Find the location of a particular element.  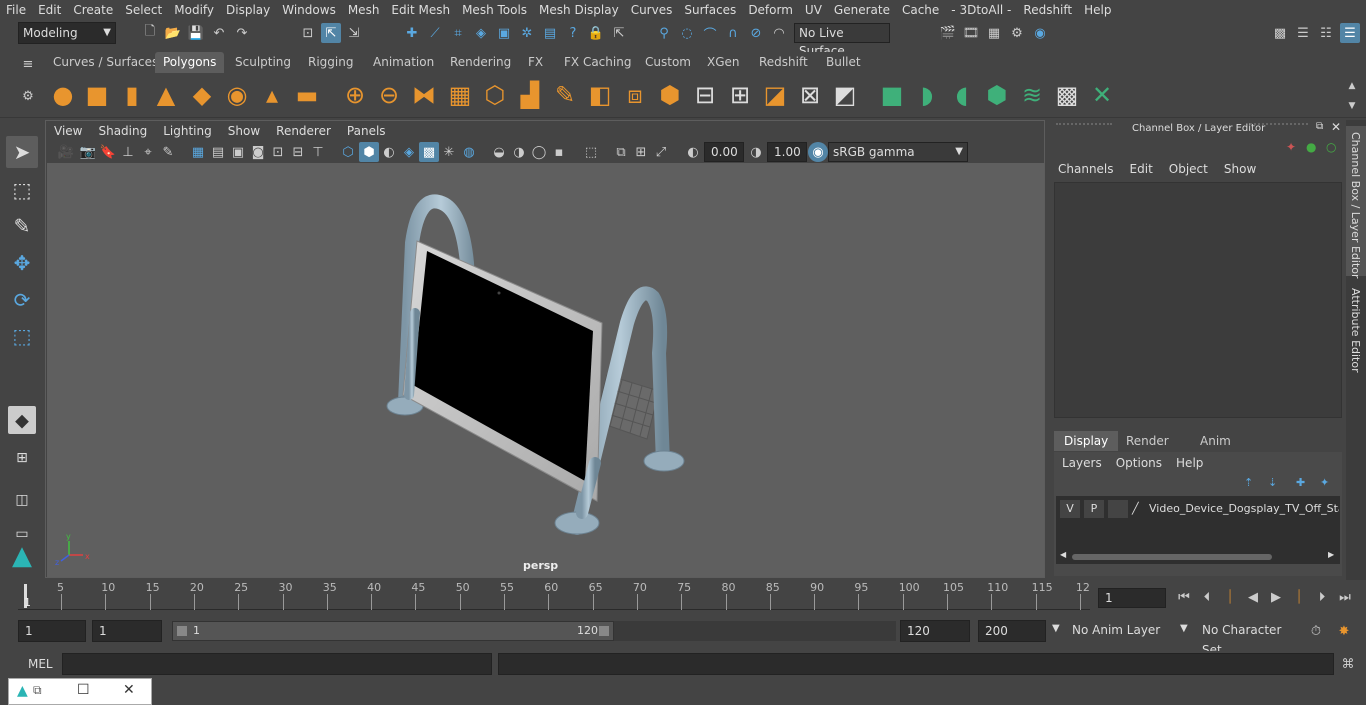

wireframe-on-shaded-icon: ◐ is located at coordinates (389, 152).